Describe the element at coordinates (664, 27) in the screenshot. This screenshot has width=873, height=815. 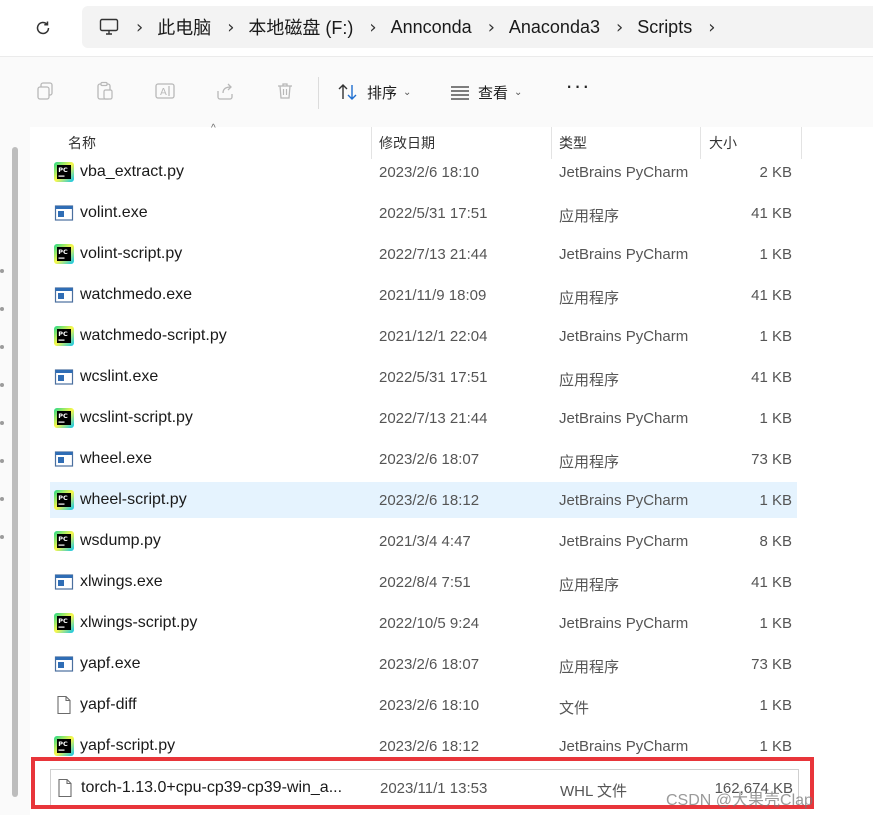
I see `breadcrumb-scripts: Scripts` at that location.